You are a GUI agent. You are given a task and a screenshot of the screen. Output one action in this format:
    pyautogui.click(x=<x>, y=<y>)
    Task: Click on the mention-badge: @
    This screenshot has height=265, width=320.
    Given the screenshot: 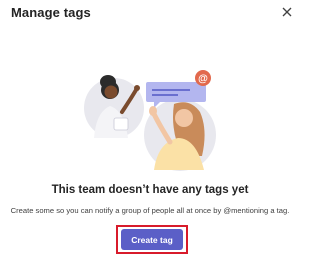 What is the action you would take?
    pyautogui.click(x=203, y=78)
    